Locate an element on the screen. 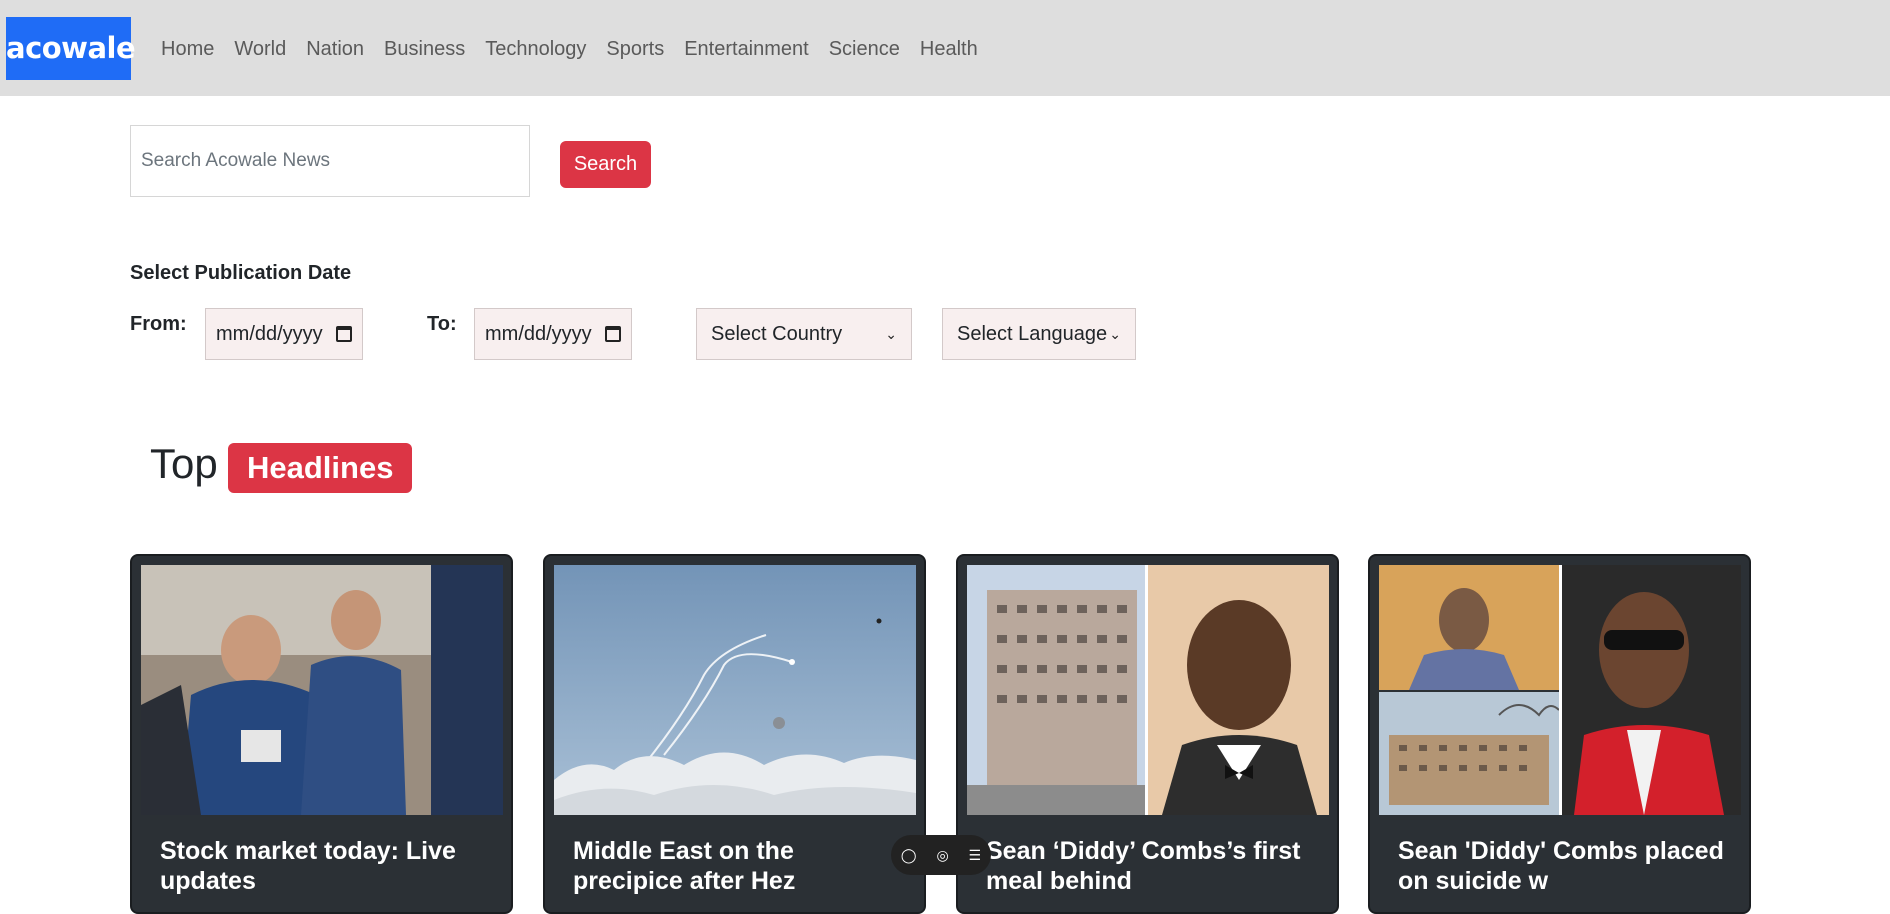  language-select-value: Select Language is located at coordinates (1032, 333).